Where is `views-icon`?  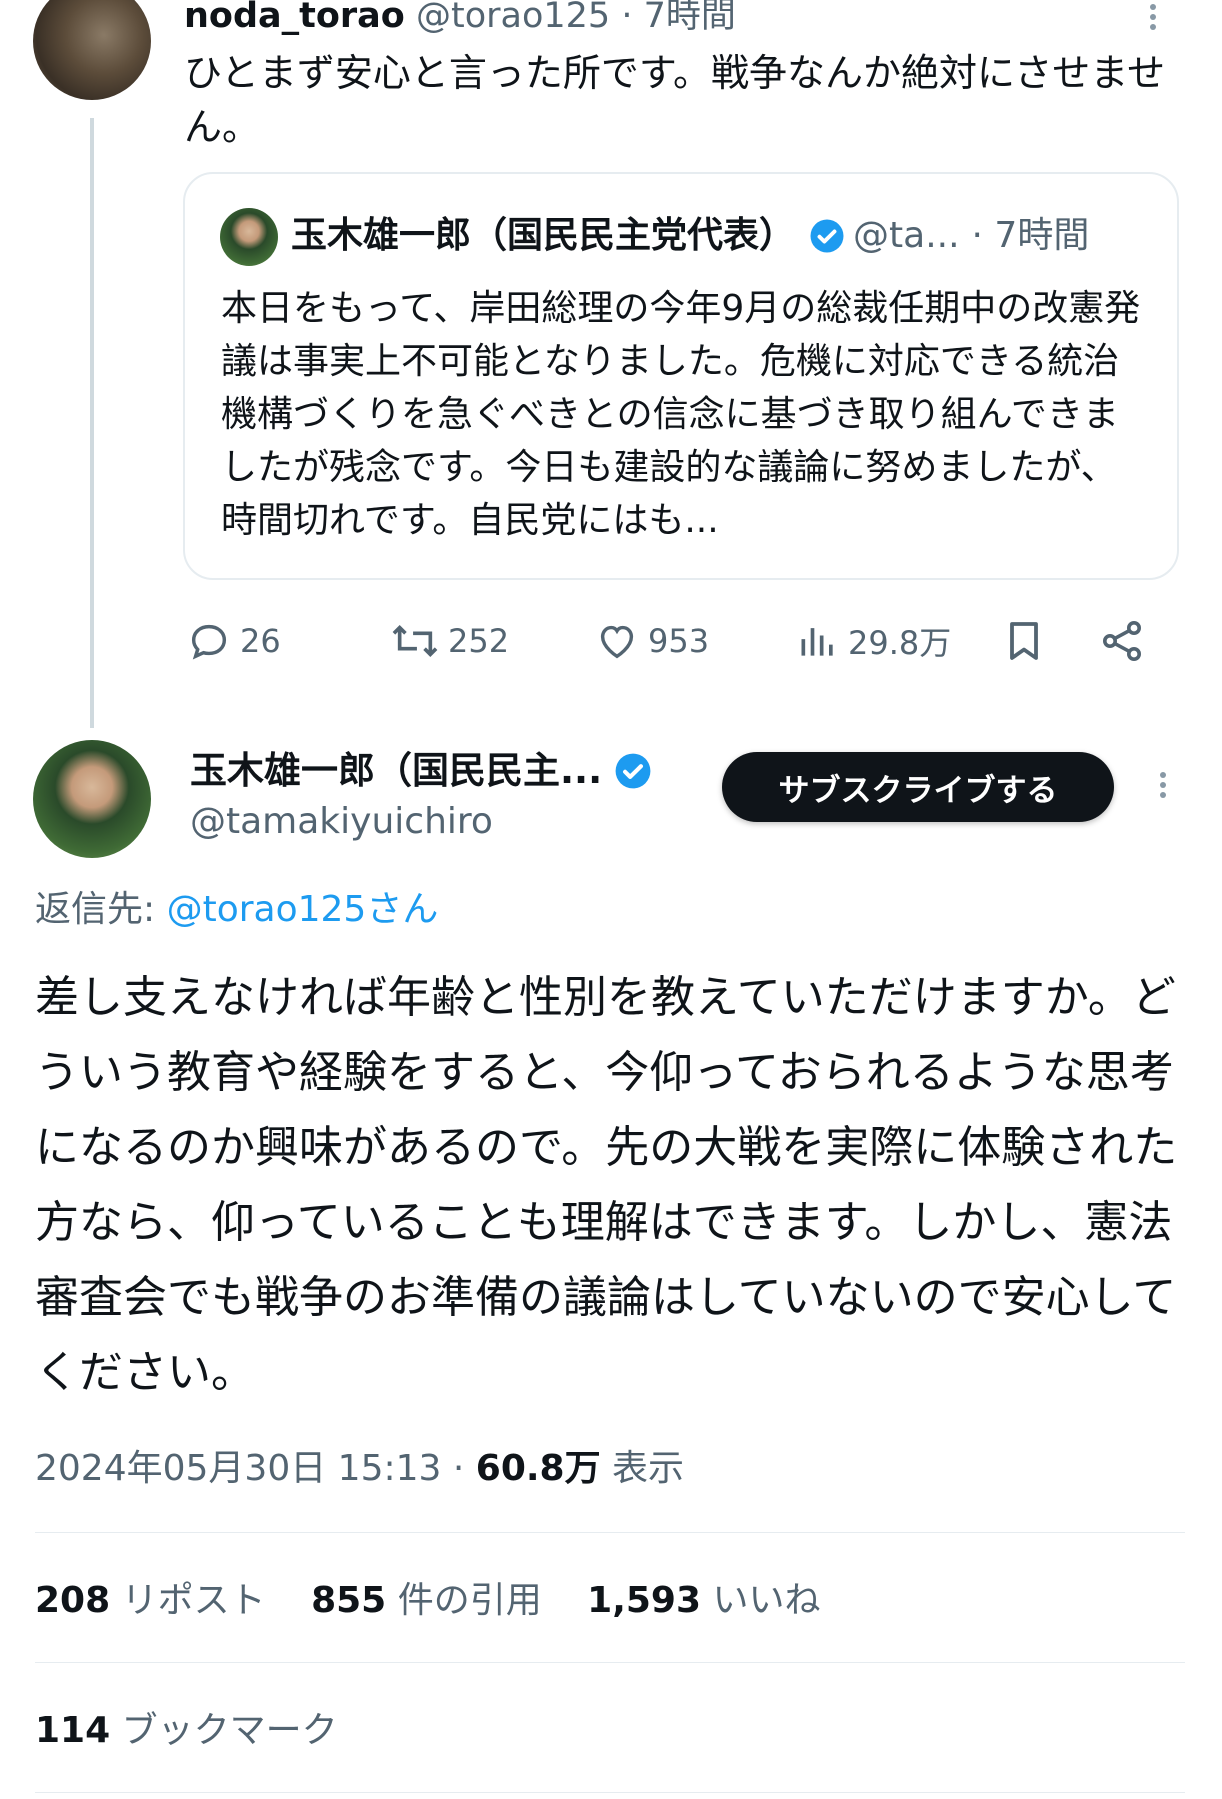 views-icon is located at coordinates (817, 642).